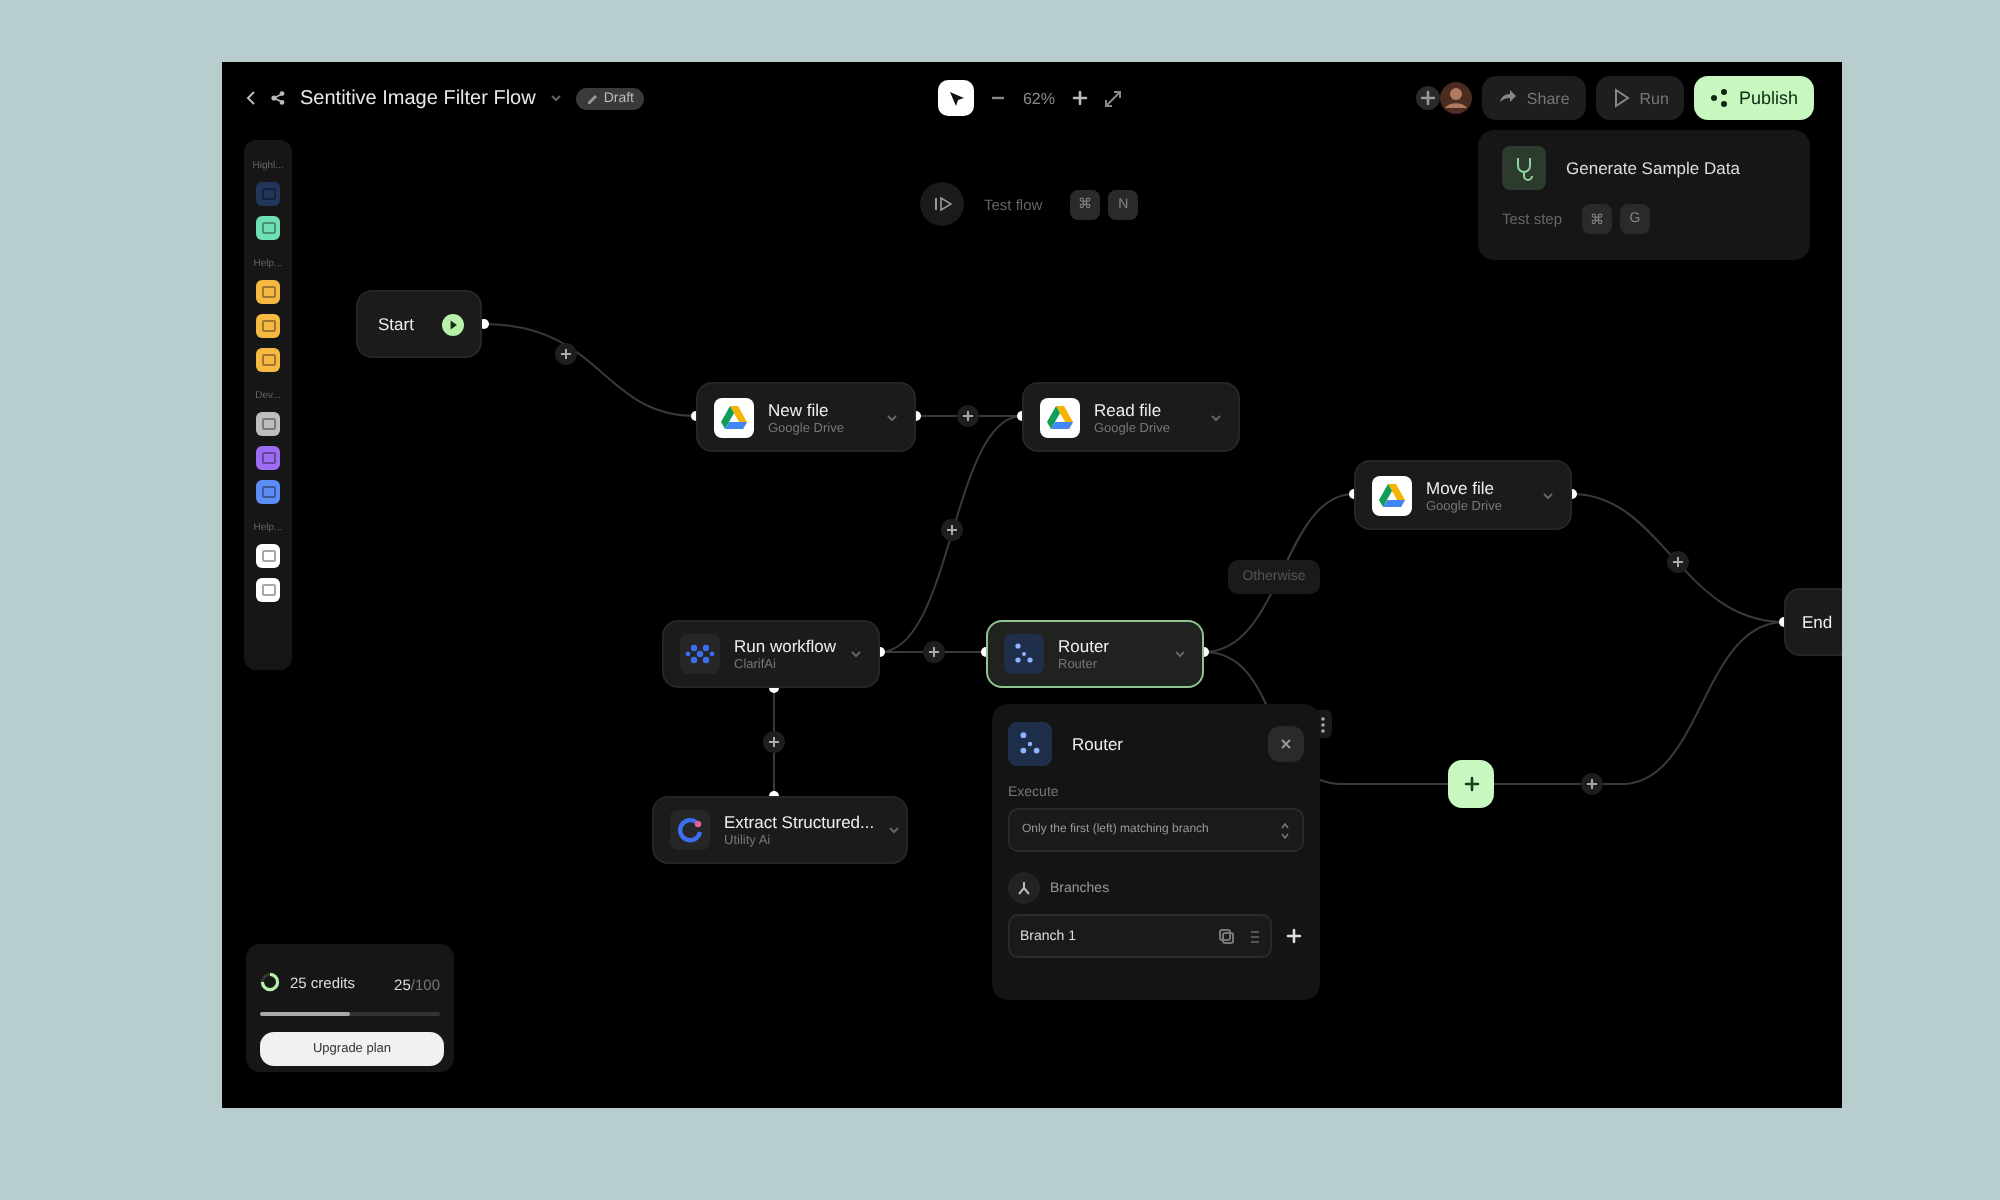 The height and width of the screenshot is (1200, 2000). I want to click on test-flow-button, so click(942, 204).